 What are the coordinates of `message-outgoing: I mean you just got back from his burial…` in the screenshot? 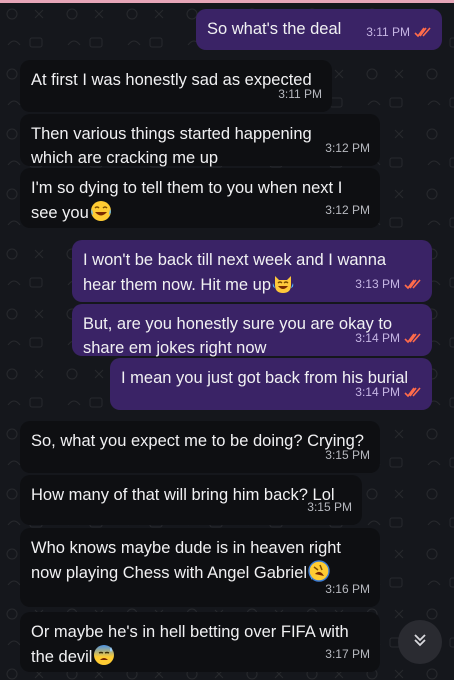 It's located at (271, 384).